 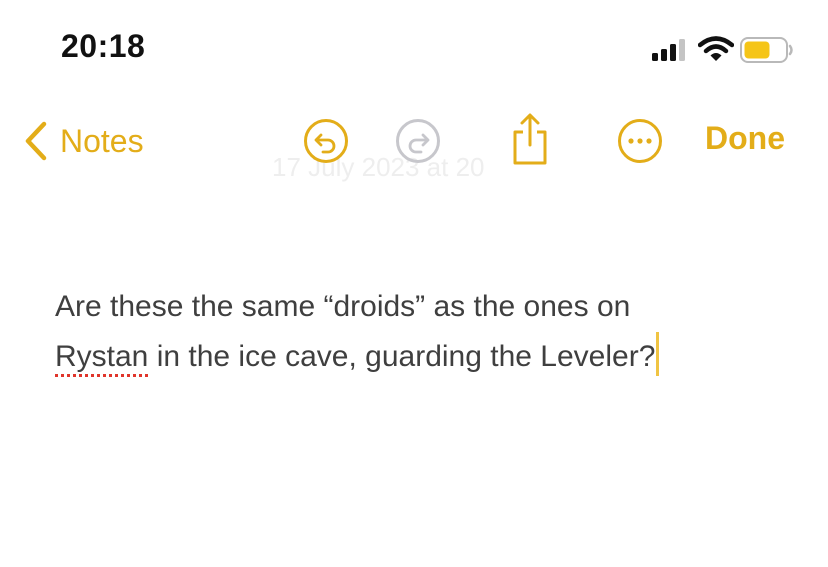 I want to click on done-button: Done, so click(x=745, y=138).